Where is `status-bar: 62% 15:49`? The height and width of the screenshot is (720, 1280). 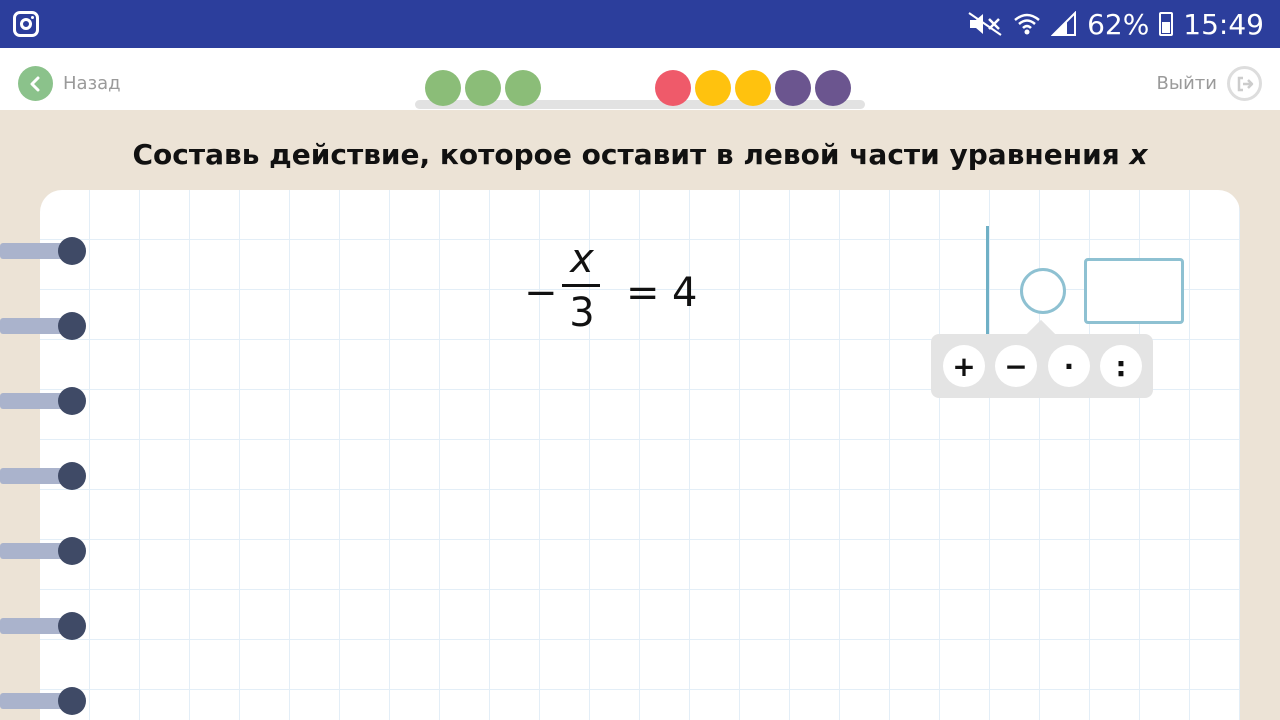 status-bar: 62% 15:49 is located at coordinates (640, 24).